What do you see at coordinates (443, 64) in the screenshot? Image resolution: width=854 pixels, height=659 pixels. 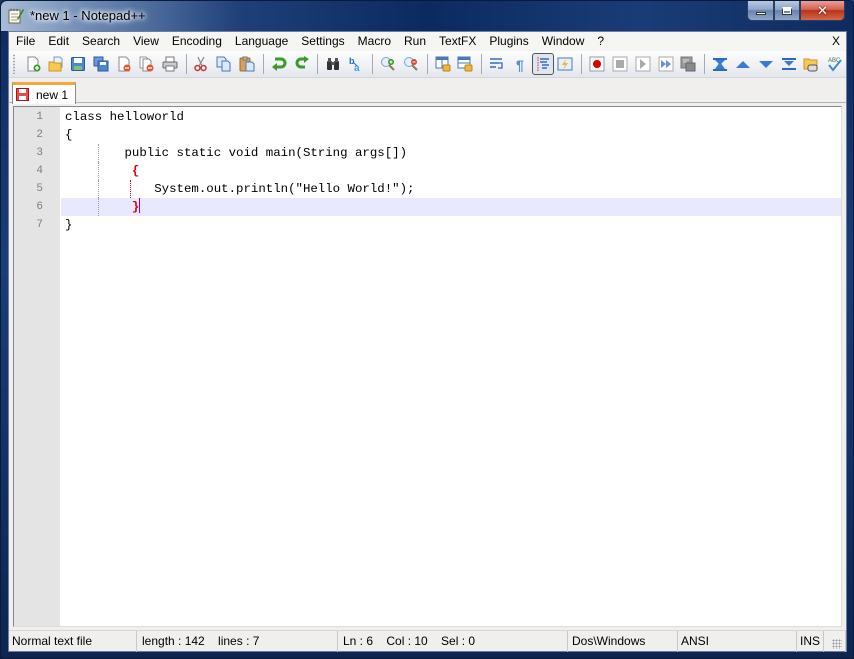 I see `sync-vertical-scroll-button` at bounding box center [443, 64].